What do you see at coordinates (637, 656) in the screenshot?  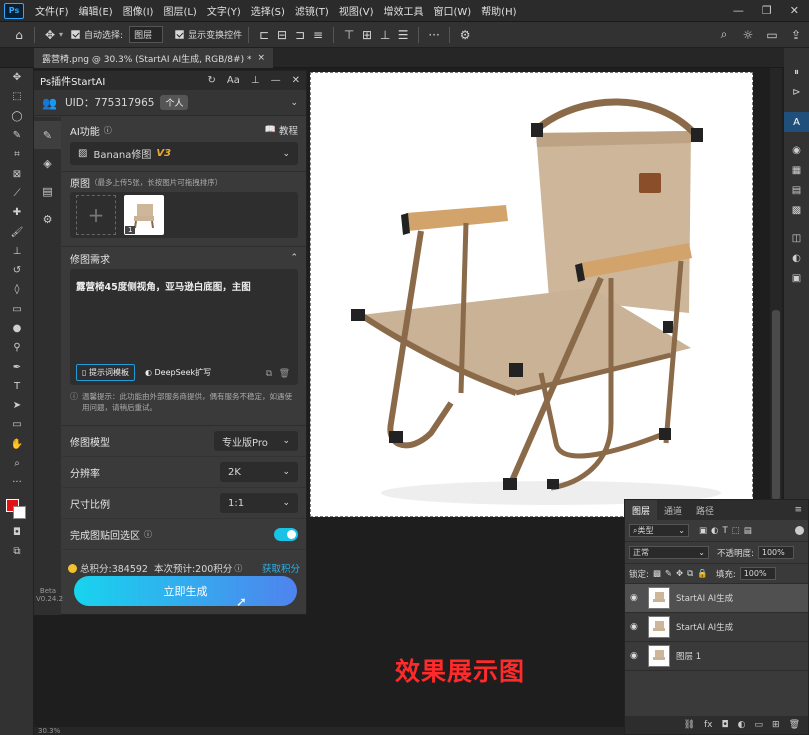 I see `eye-icon: ◉` at bounding box center [637, 656].